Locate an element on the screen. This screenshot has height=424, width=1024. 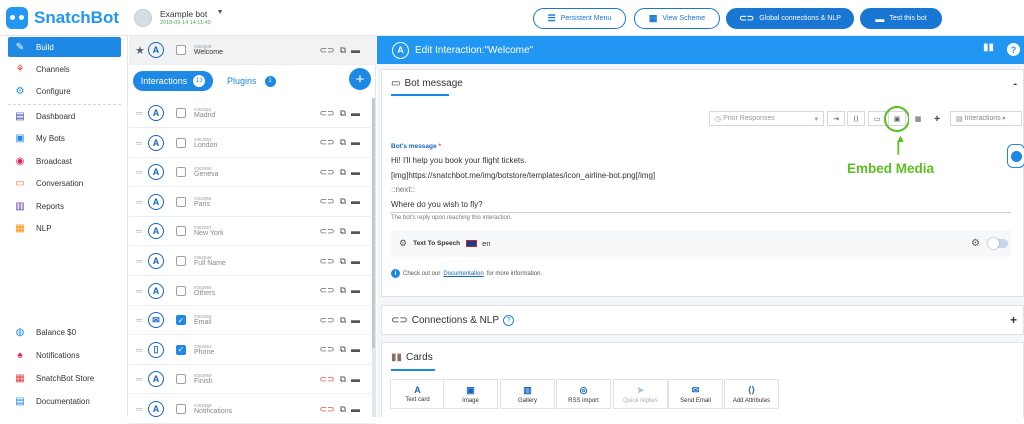
interaction-row: ═ A #362949 Full Name ⊂⊃ ⧉ ▬ is located at coordinates (252, 261).